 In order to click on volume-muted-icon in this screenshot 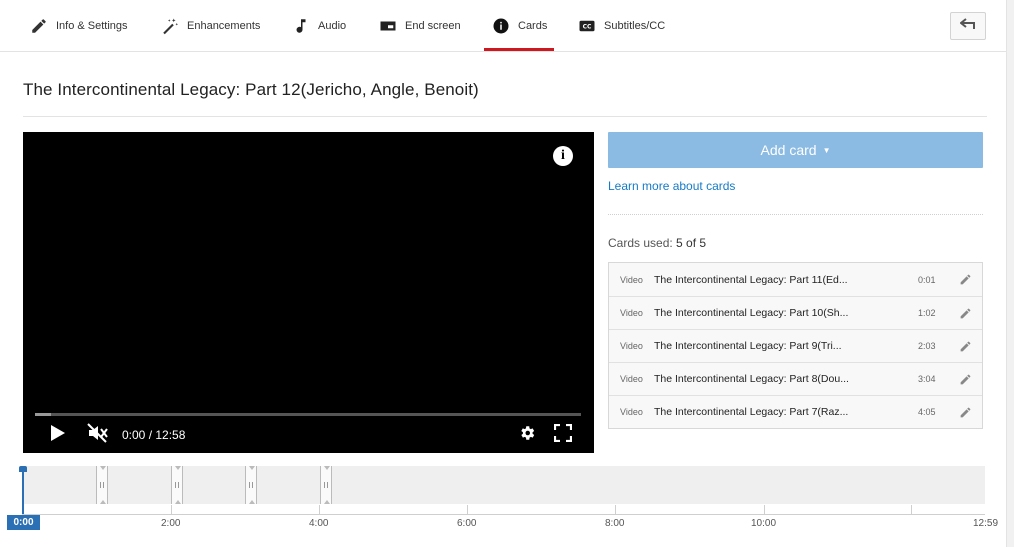, I will do `click(98, 435)`.